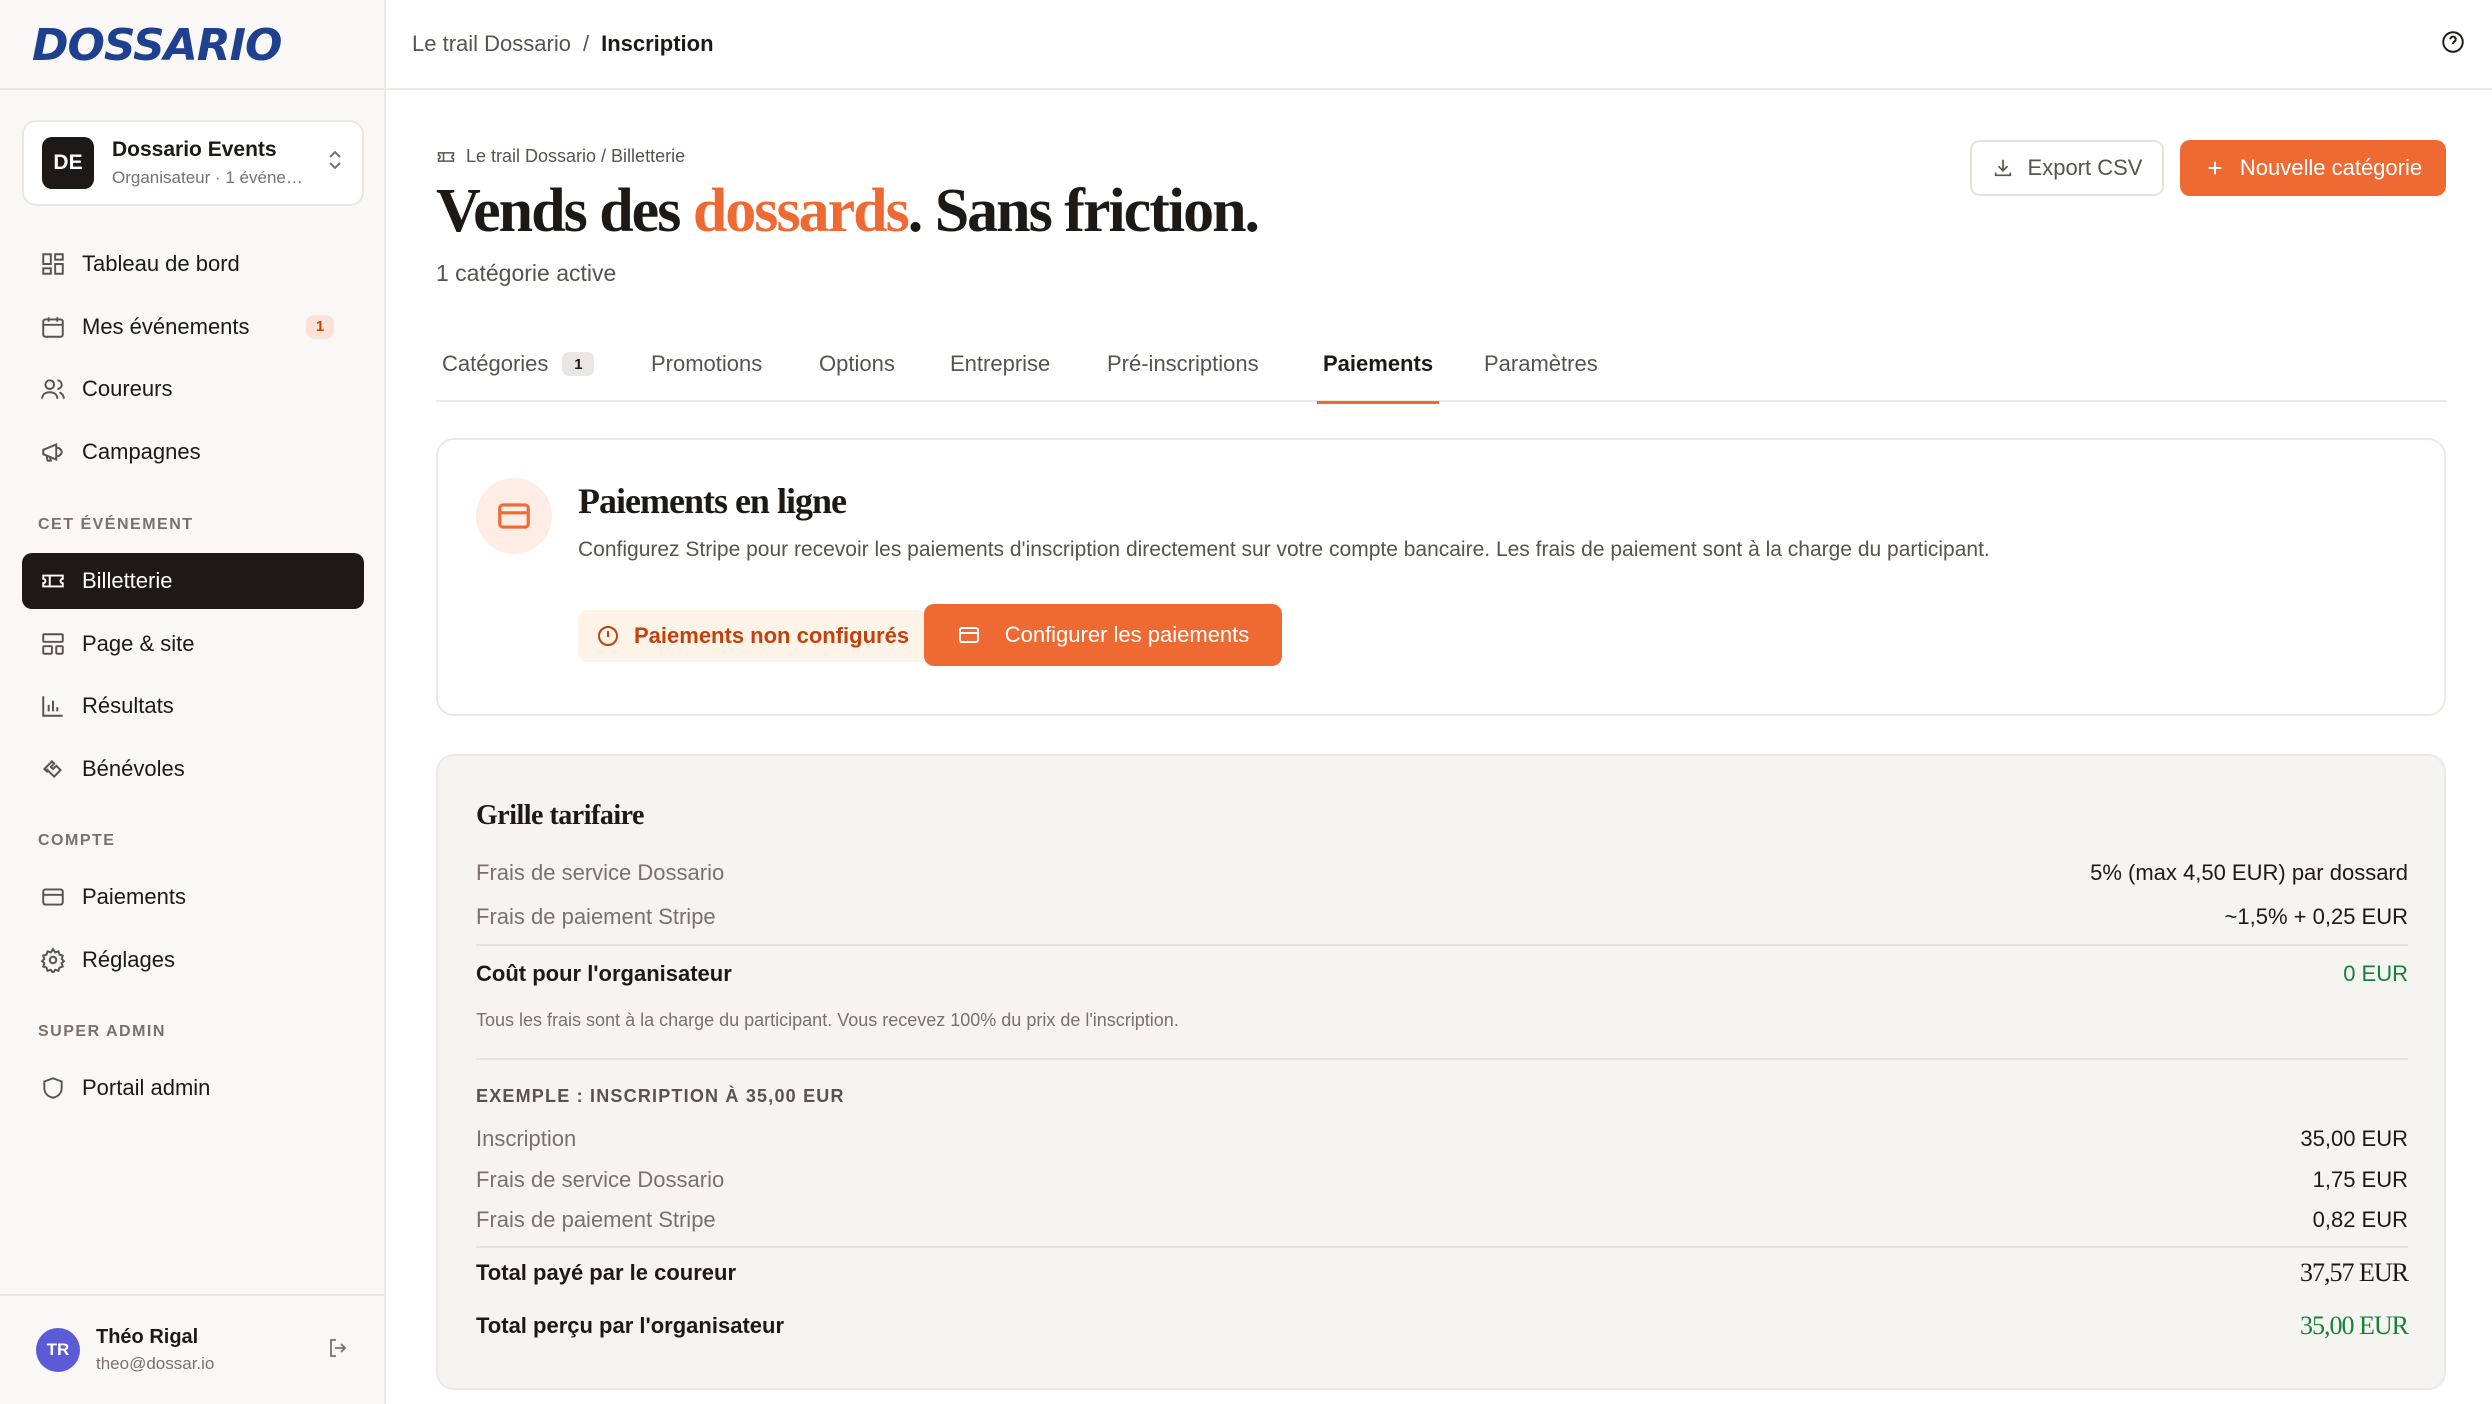 The image size is (2492, 1404). I want to click on tab-label: Promotions, so click(707, 363).